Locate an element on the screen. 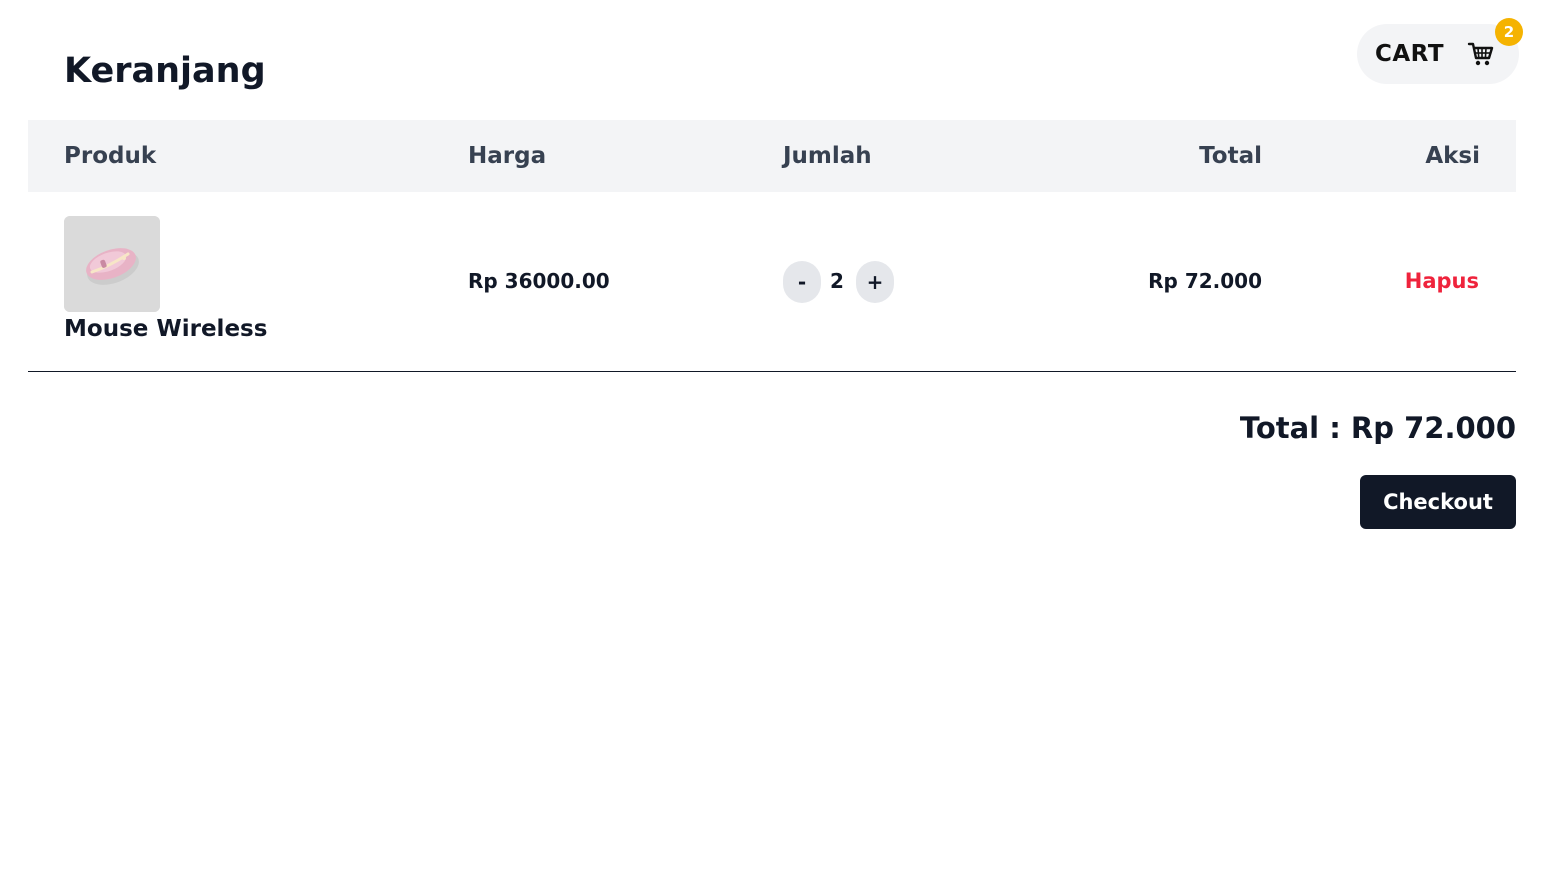 Image resolution: width=1544 pixels, height=878 pixels. product-name: Mouse Wireless is located at coordinates (166, 329).